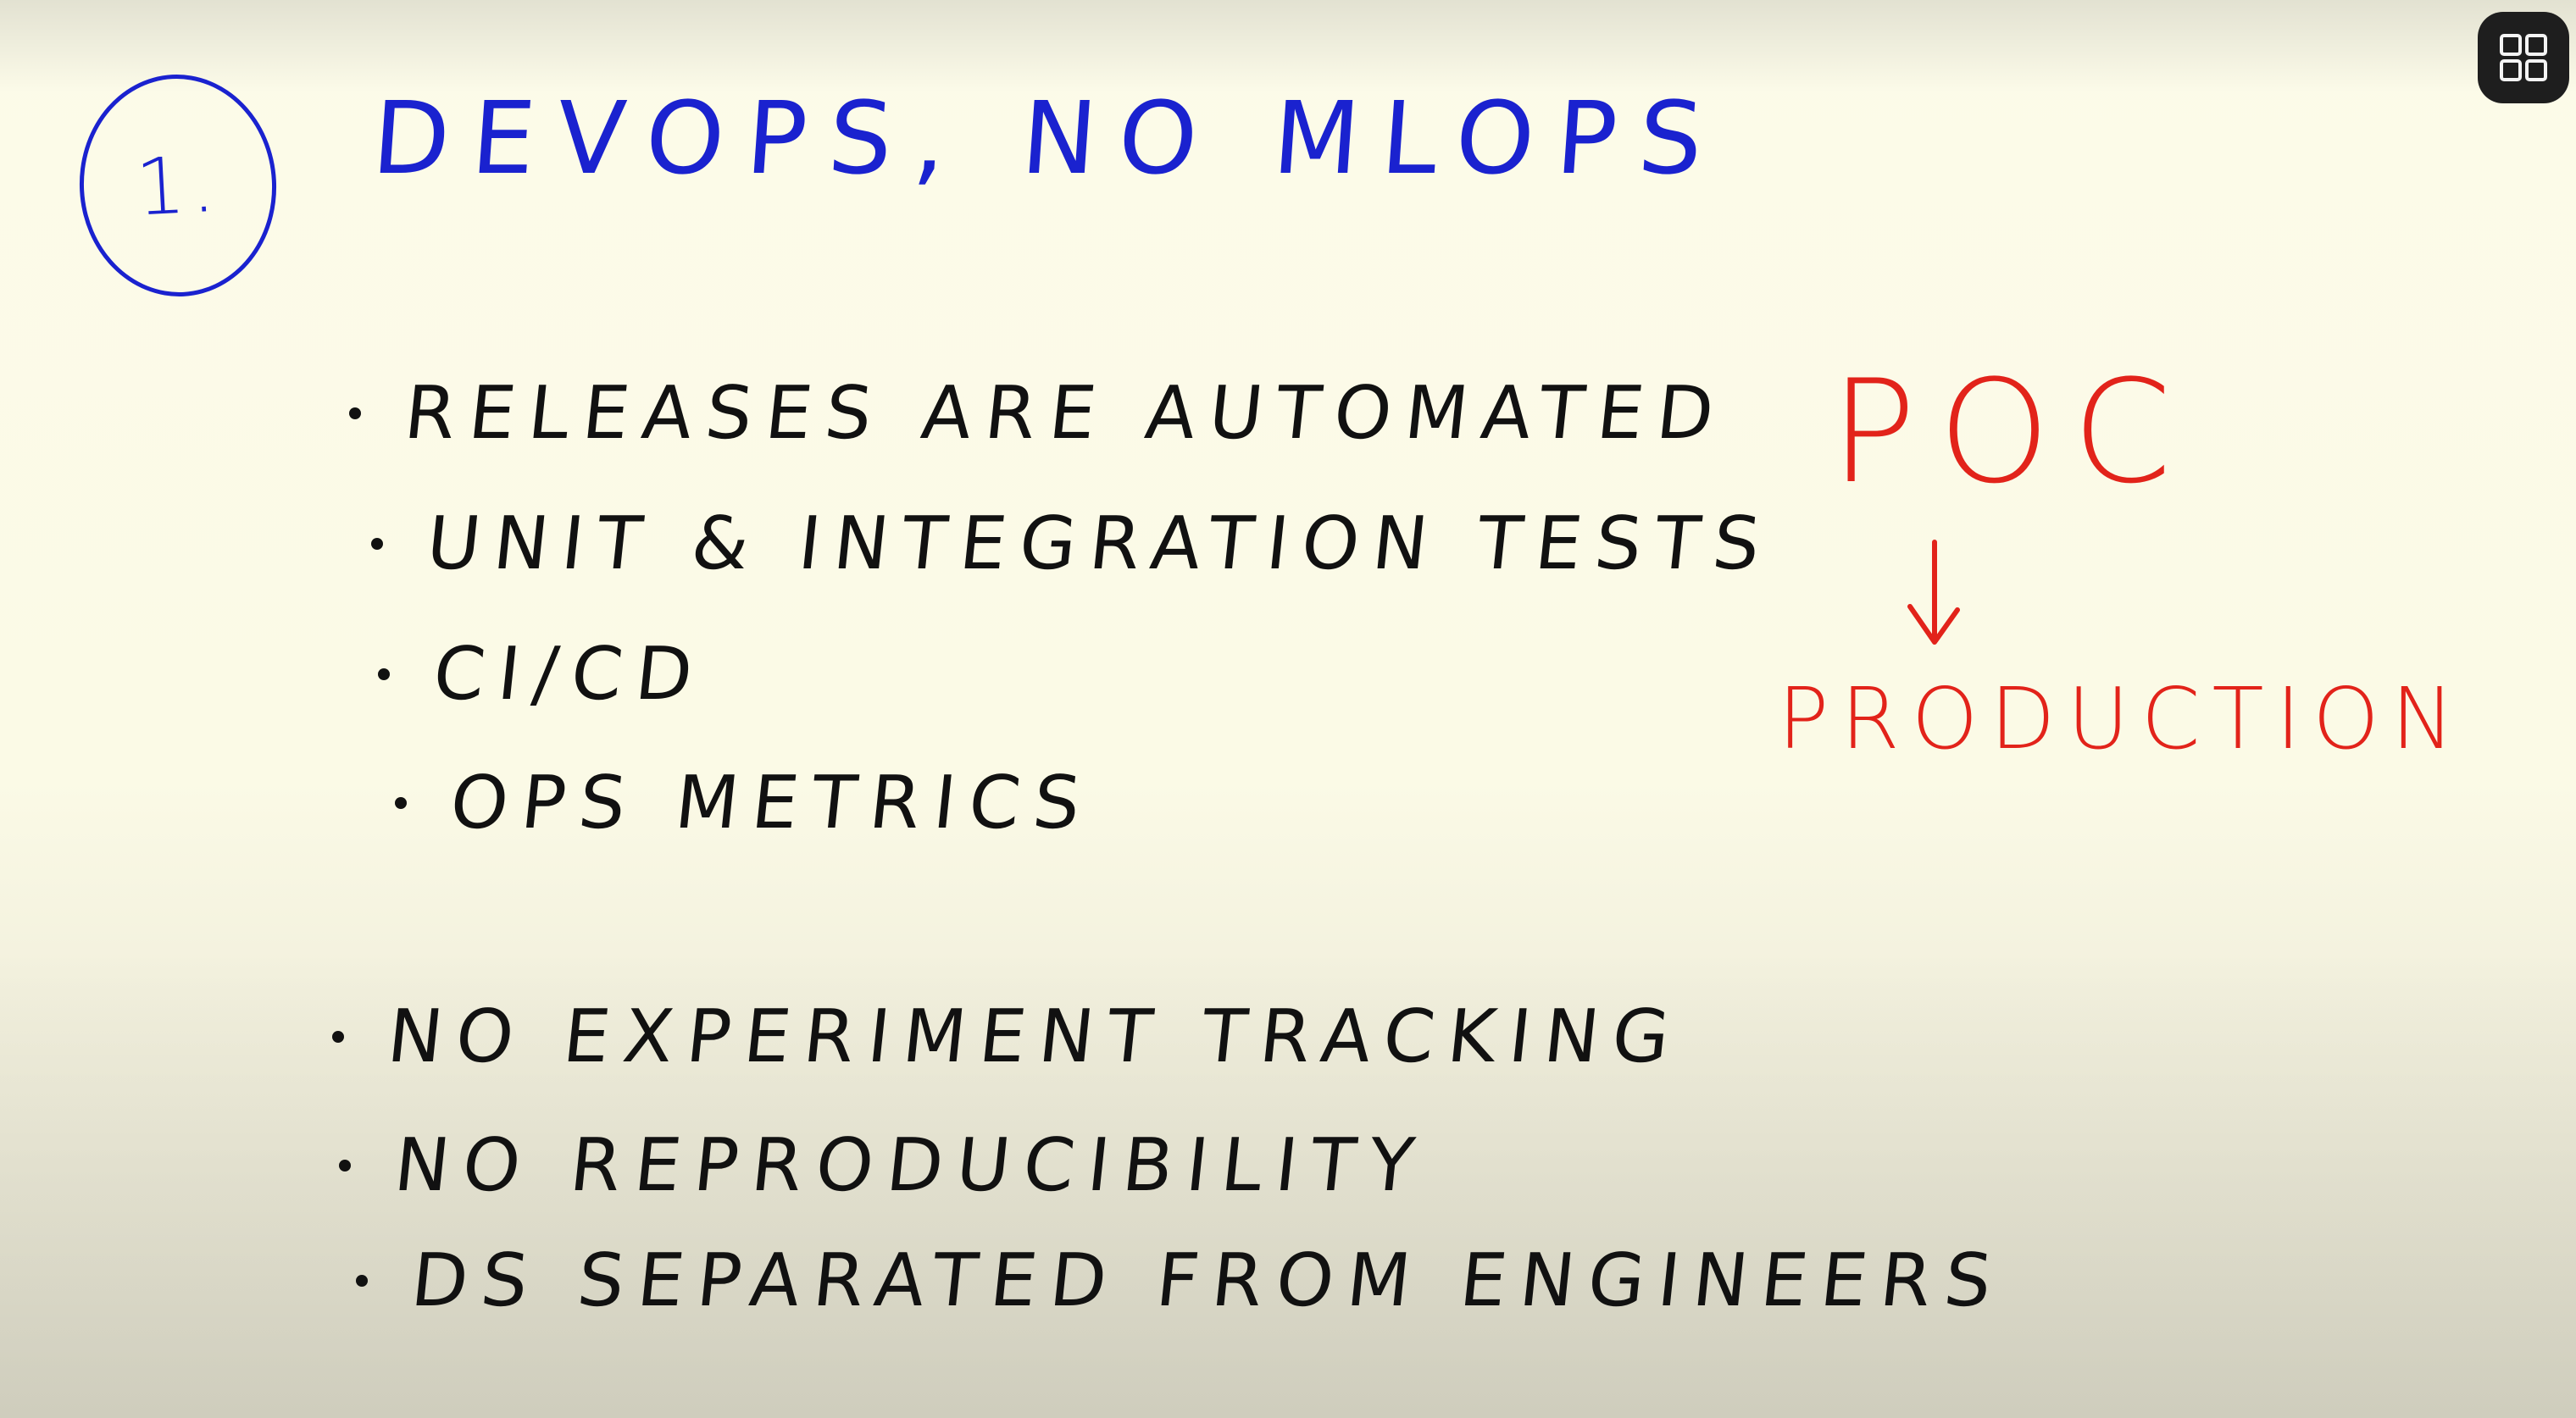 The image size is (2576, 1418). I want to click on poc-label: POC, so click(2012, 432).